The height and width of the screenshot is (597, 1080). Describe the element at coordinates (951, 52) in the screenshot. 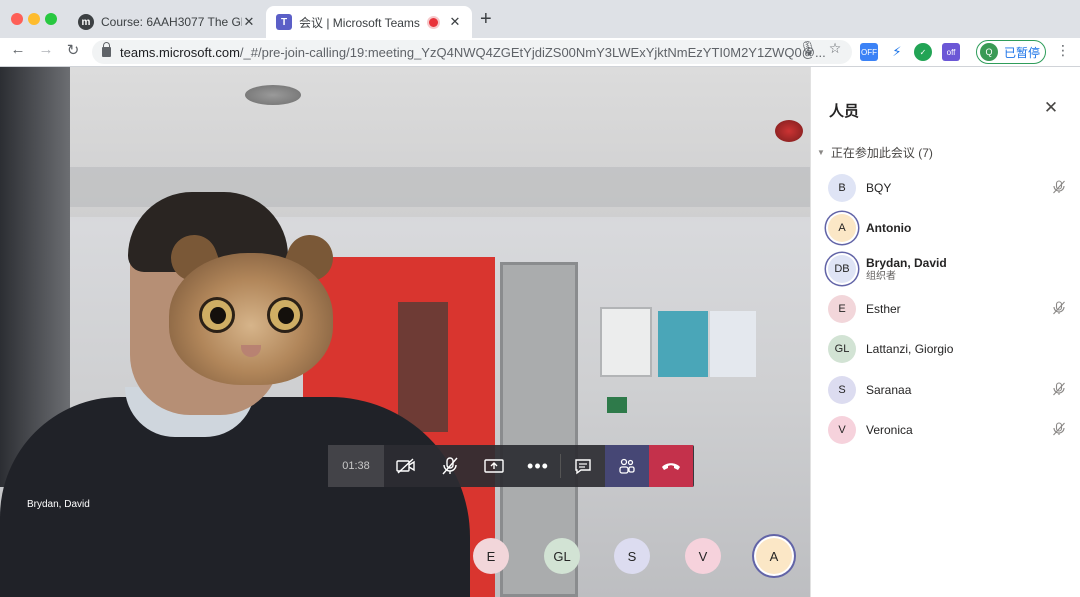

I see `extension-badge-off-icon: off` at that location.